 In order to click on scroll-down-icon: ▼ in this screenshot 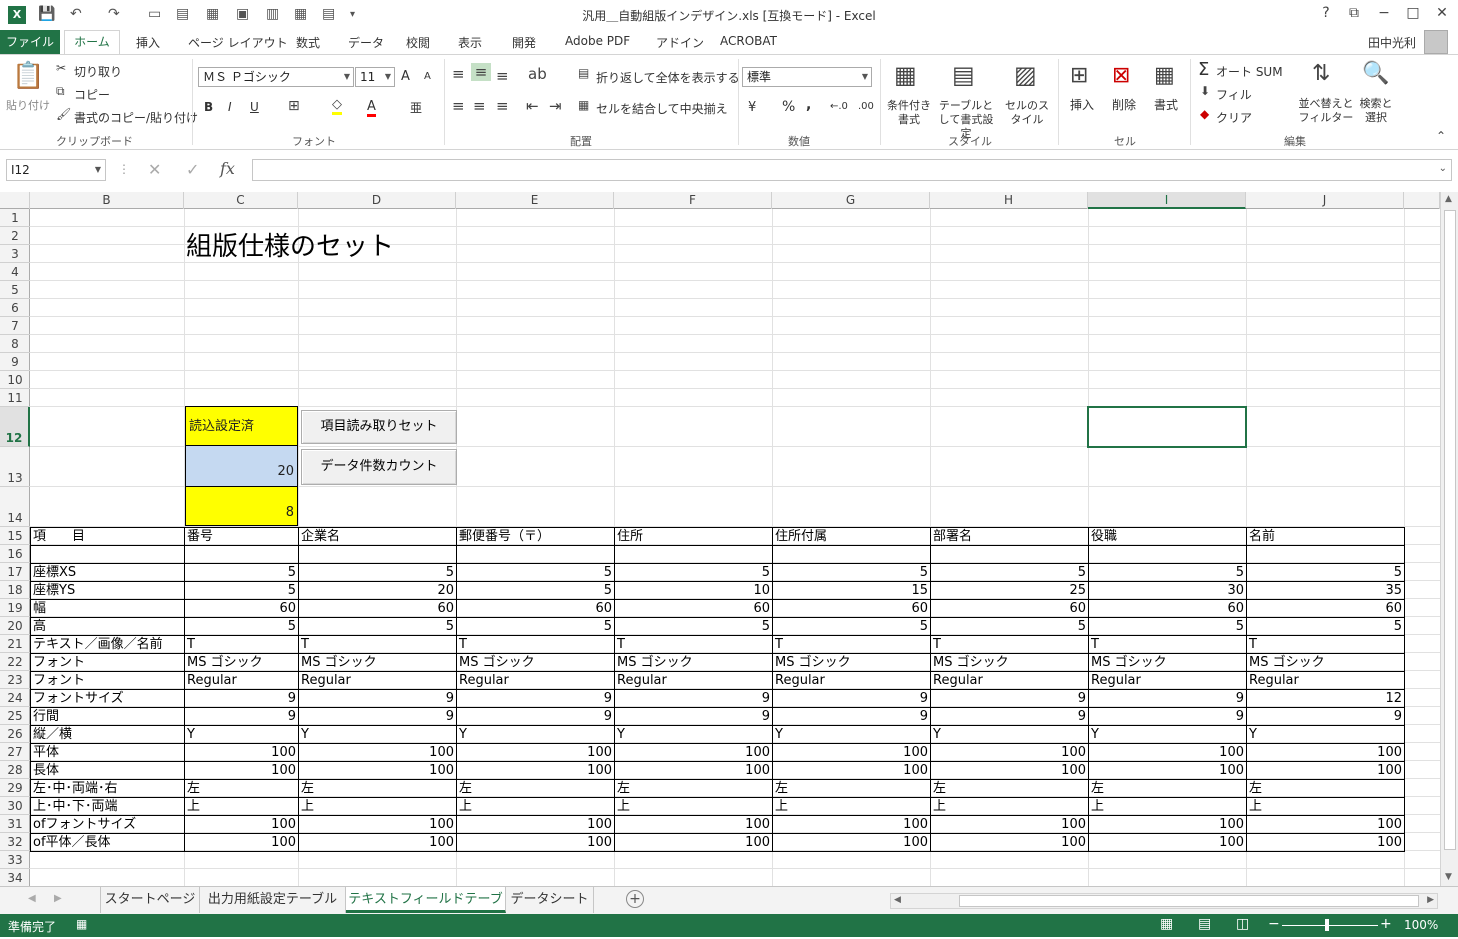, I will do `click(1448, 877)`.